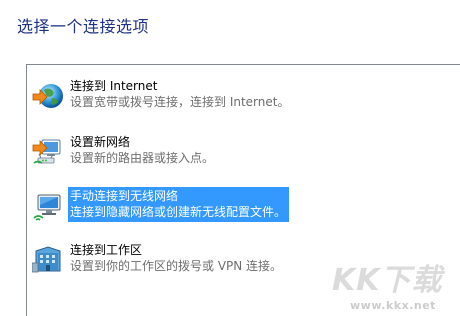 The image size is (460, 316). What do you see at coordinates (46, 259) in the screenshot?
I see `workplace-building-icon` at bounding box center [46, 259].